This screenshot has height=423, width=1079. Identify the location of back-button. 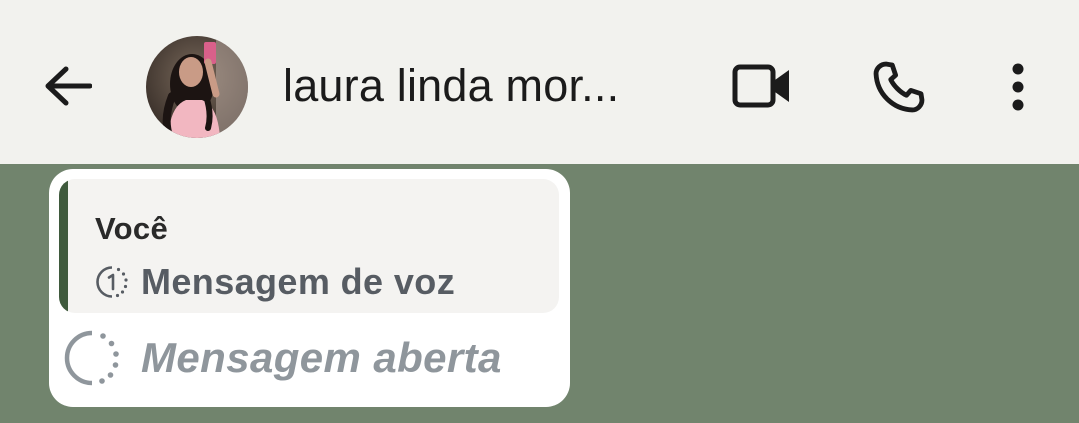
(68, 86).